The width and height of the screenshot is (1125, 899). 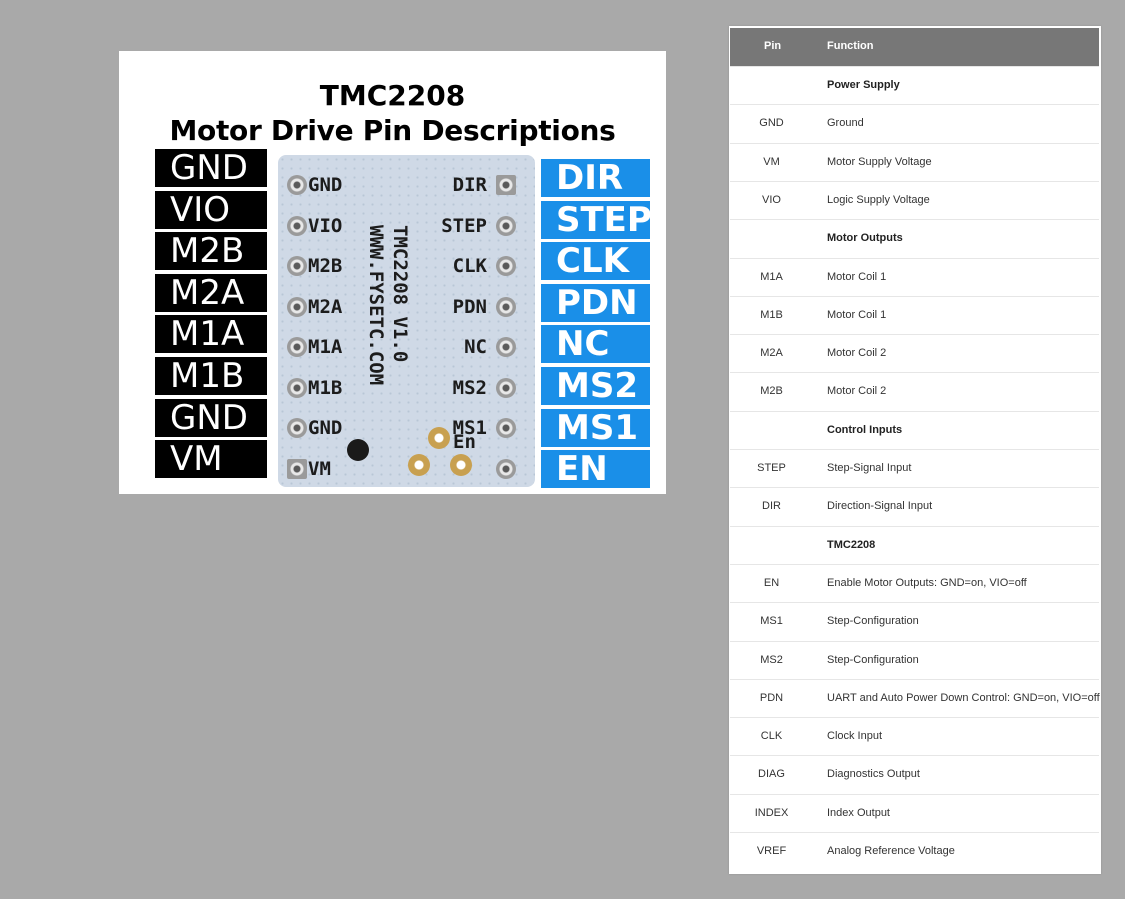 What do you see at coordinates (595, 302) in the screenshot?
I see `right-pin-label: PDN` at bounding box center [595, 302].